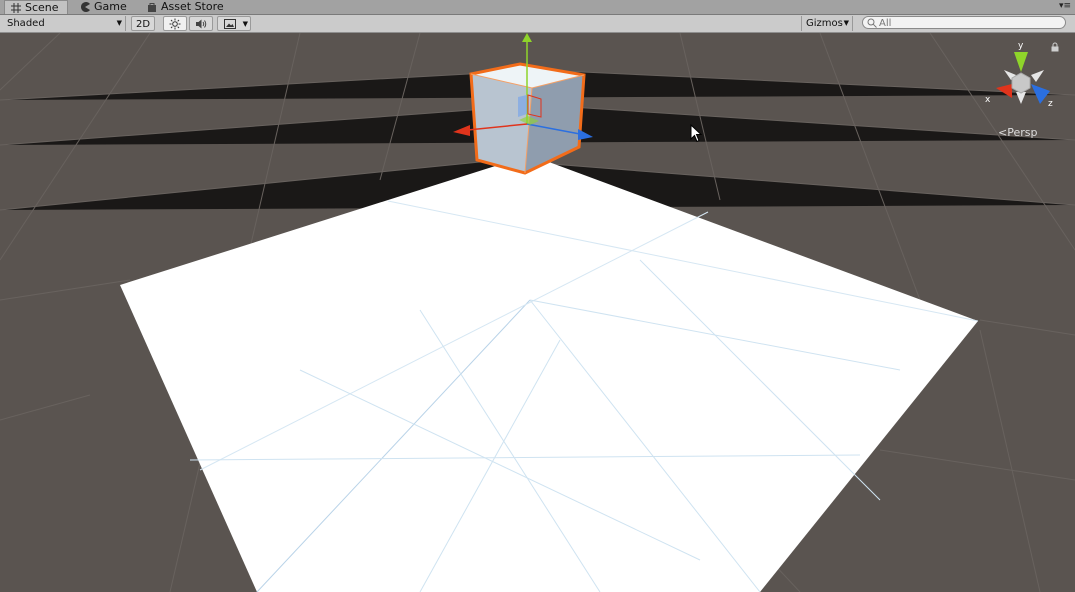  I want to click on speaker-icon, so click(200, 24).